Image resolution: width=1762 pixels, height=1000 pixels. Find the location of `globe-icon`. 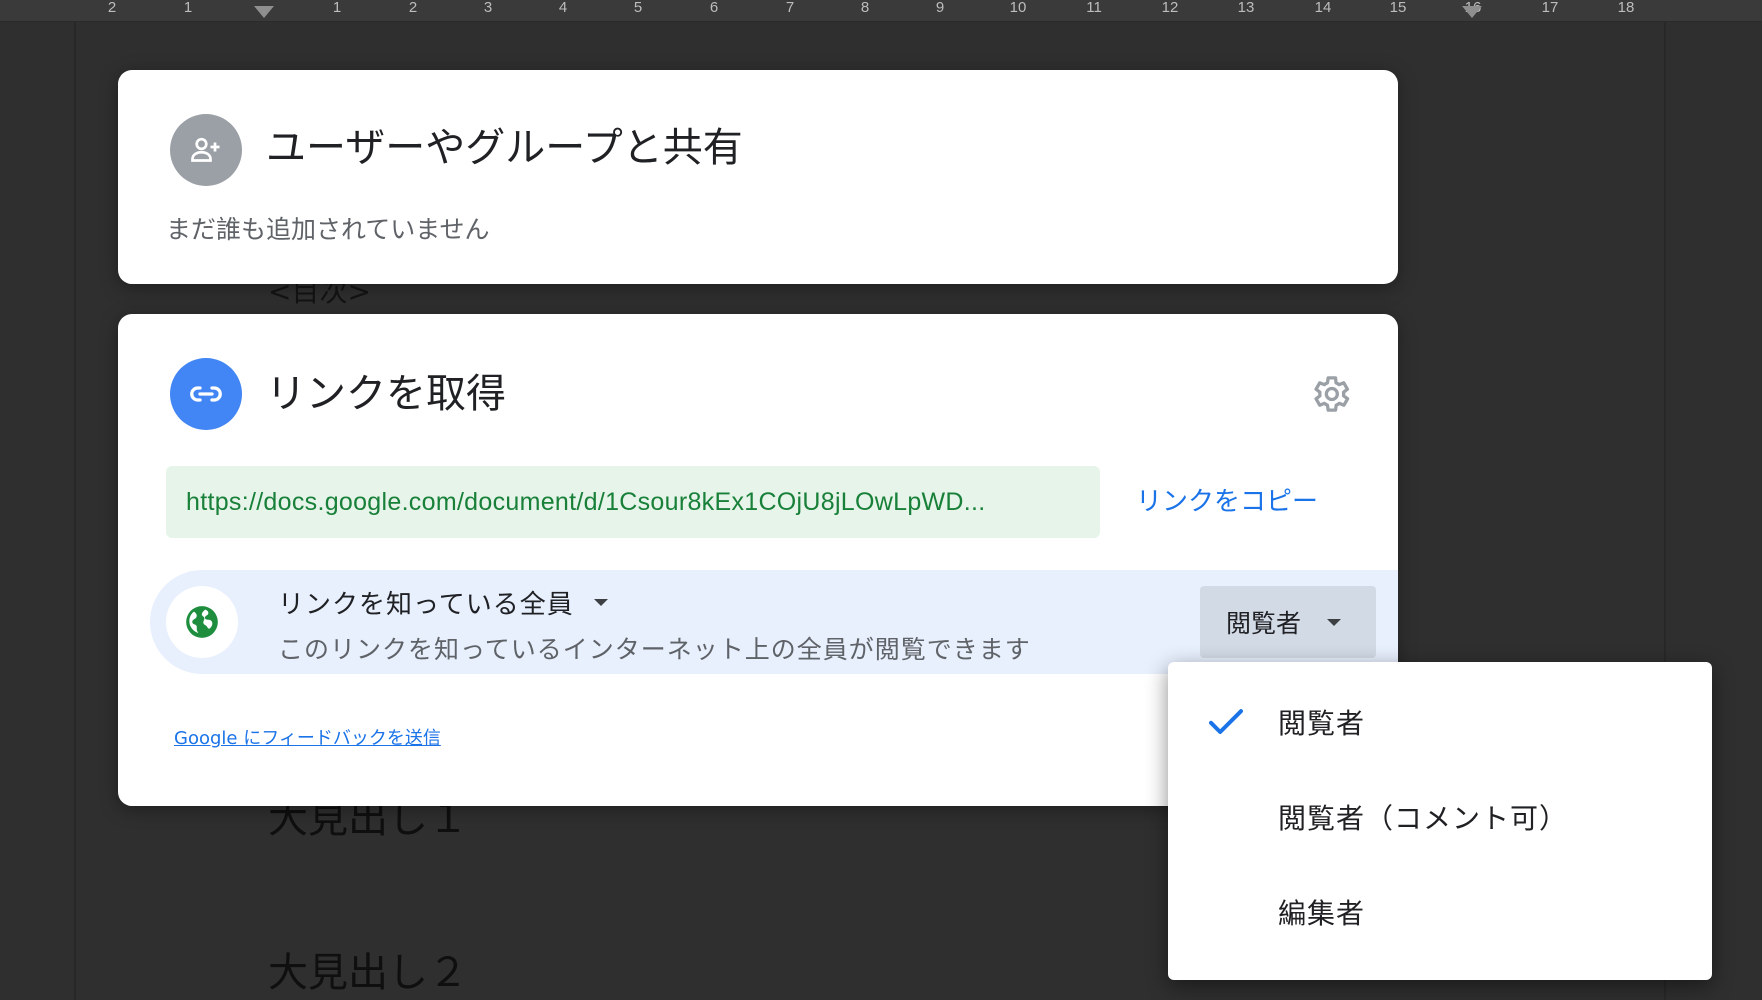

globe-icon is located at coordinates (202, 622).